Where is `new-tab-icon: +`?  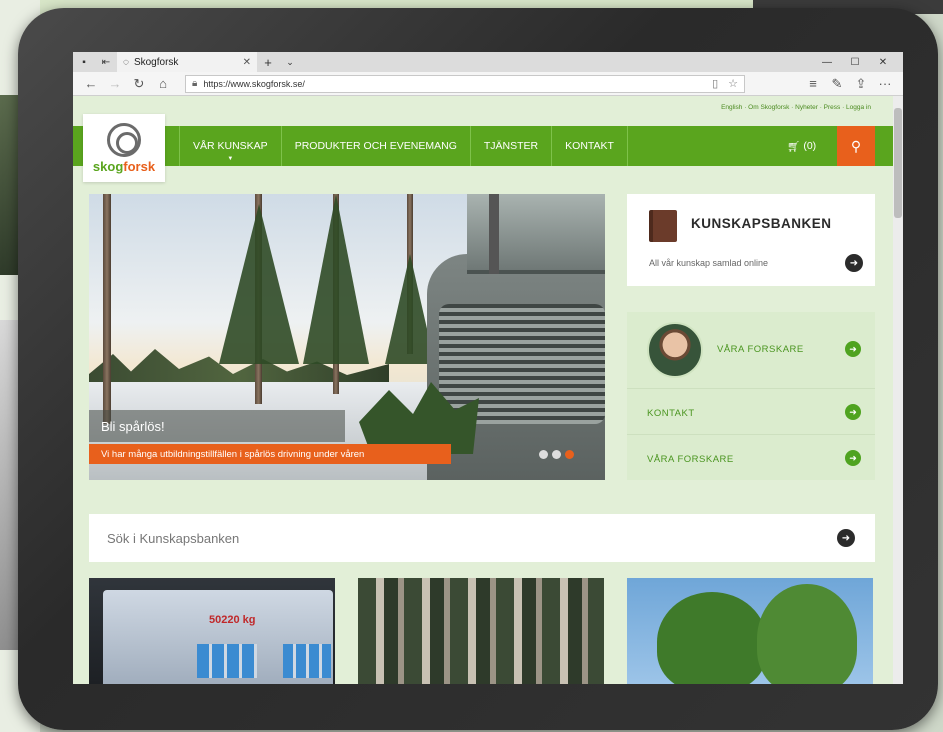
new-tab-icon: + is located at coordinates (268, 62).